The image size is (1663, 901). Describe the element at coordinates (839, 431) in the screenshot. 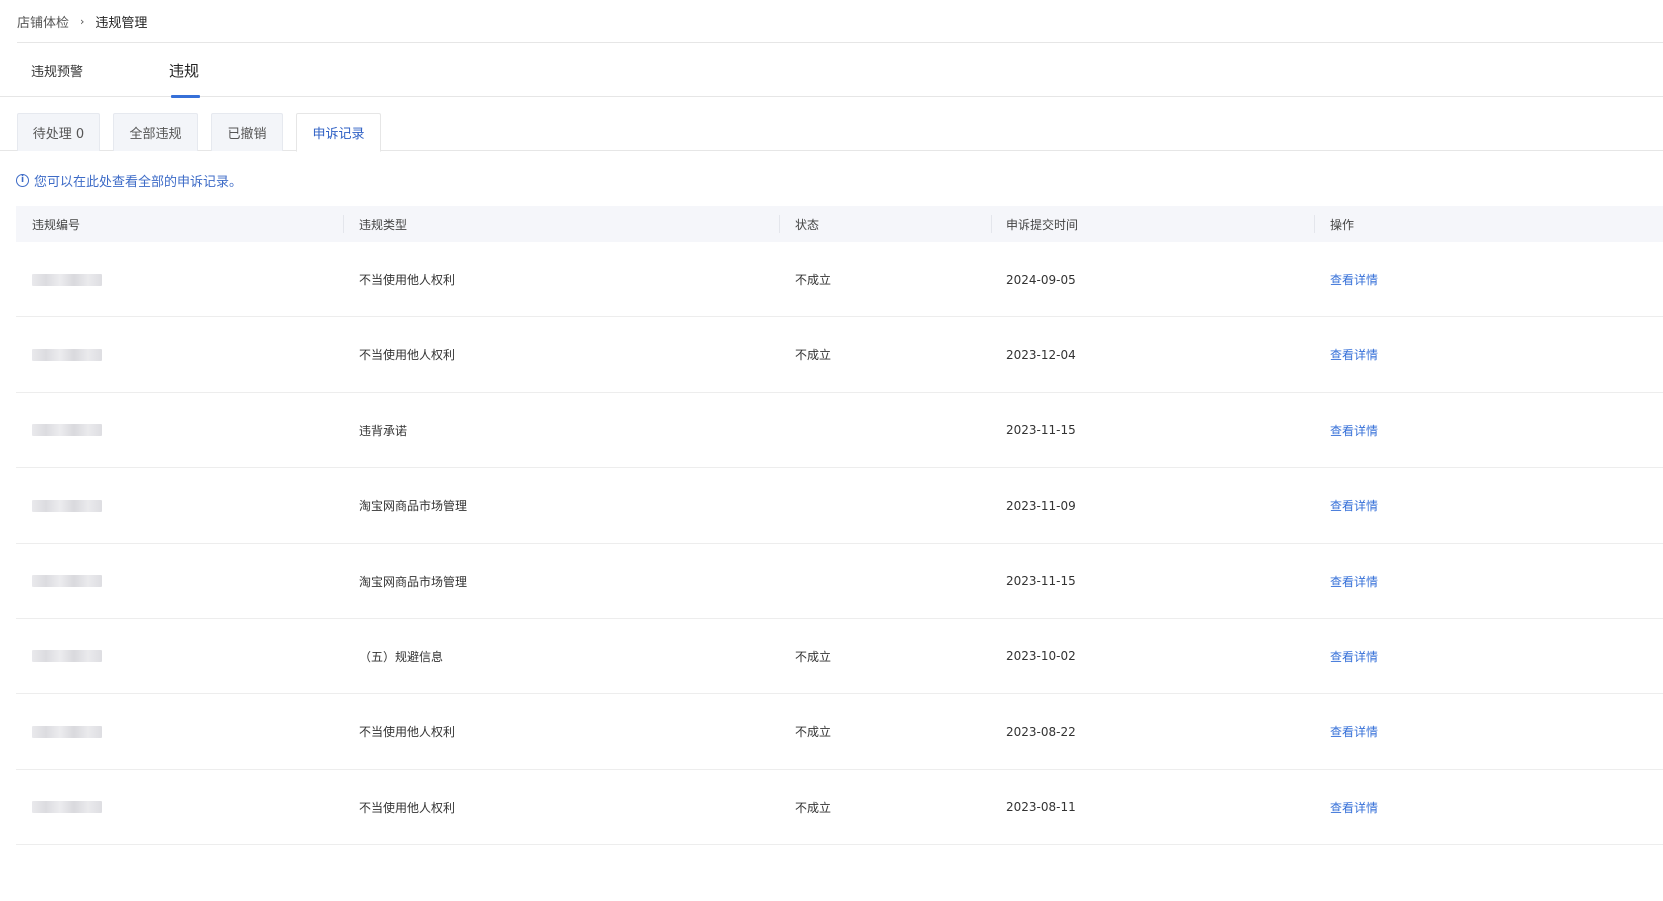

I see `table-row: 违背承诺 2023-11-15 查看详情` at that location.